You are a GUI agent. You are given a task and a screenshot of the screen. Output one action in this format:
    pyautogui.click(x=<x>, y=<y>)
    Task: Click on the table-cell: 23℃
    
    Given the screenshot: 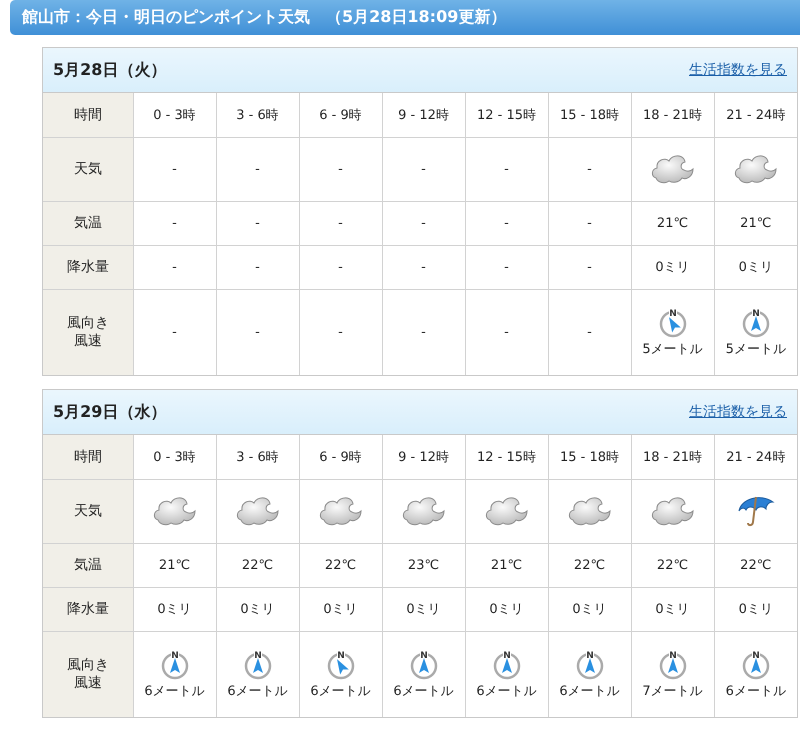 What is the action you would take?
    pyautogui.click(x=423, y=565)
    